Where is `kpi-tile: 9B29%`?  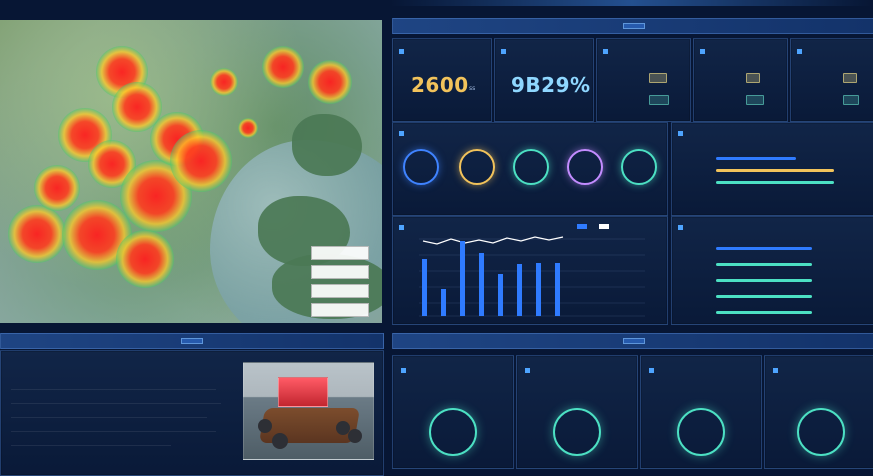
kpi-tile: 9B29% is located at coordinates (544, 80).